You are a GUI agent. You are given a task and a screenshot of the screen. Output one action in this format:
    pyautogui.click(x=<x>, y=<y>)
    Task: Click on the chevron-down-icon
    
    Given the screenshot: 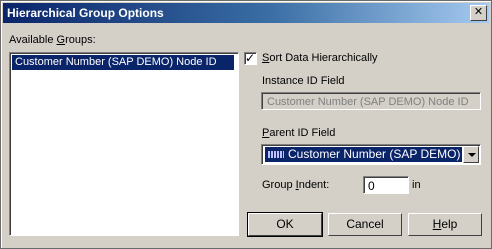 What is the action you would take?
    pyautogui.click(x=472, y=155)
    